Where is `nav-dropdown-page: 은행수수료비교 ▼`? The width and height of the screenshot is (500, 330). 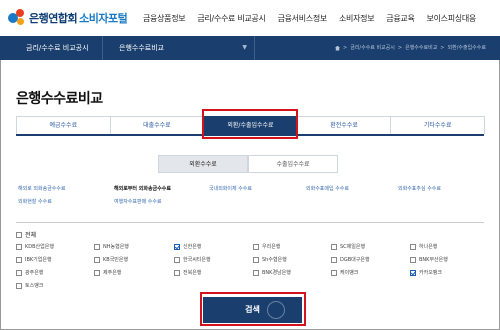
nav-dropdown-page: 은행수수료비교 ▼ is located at coordinates (179, 48).